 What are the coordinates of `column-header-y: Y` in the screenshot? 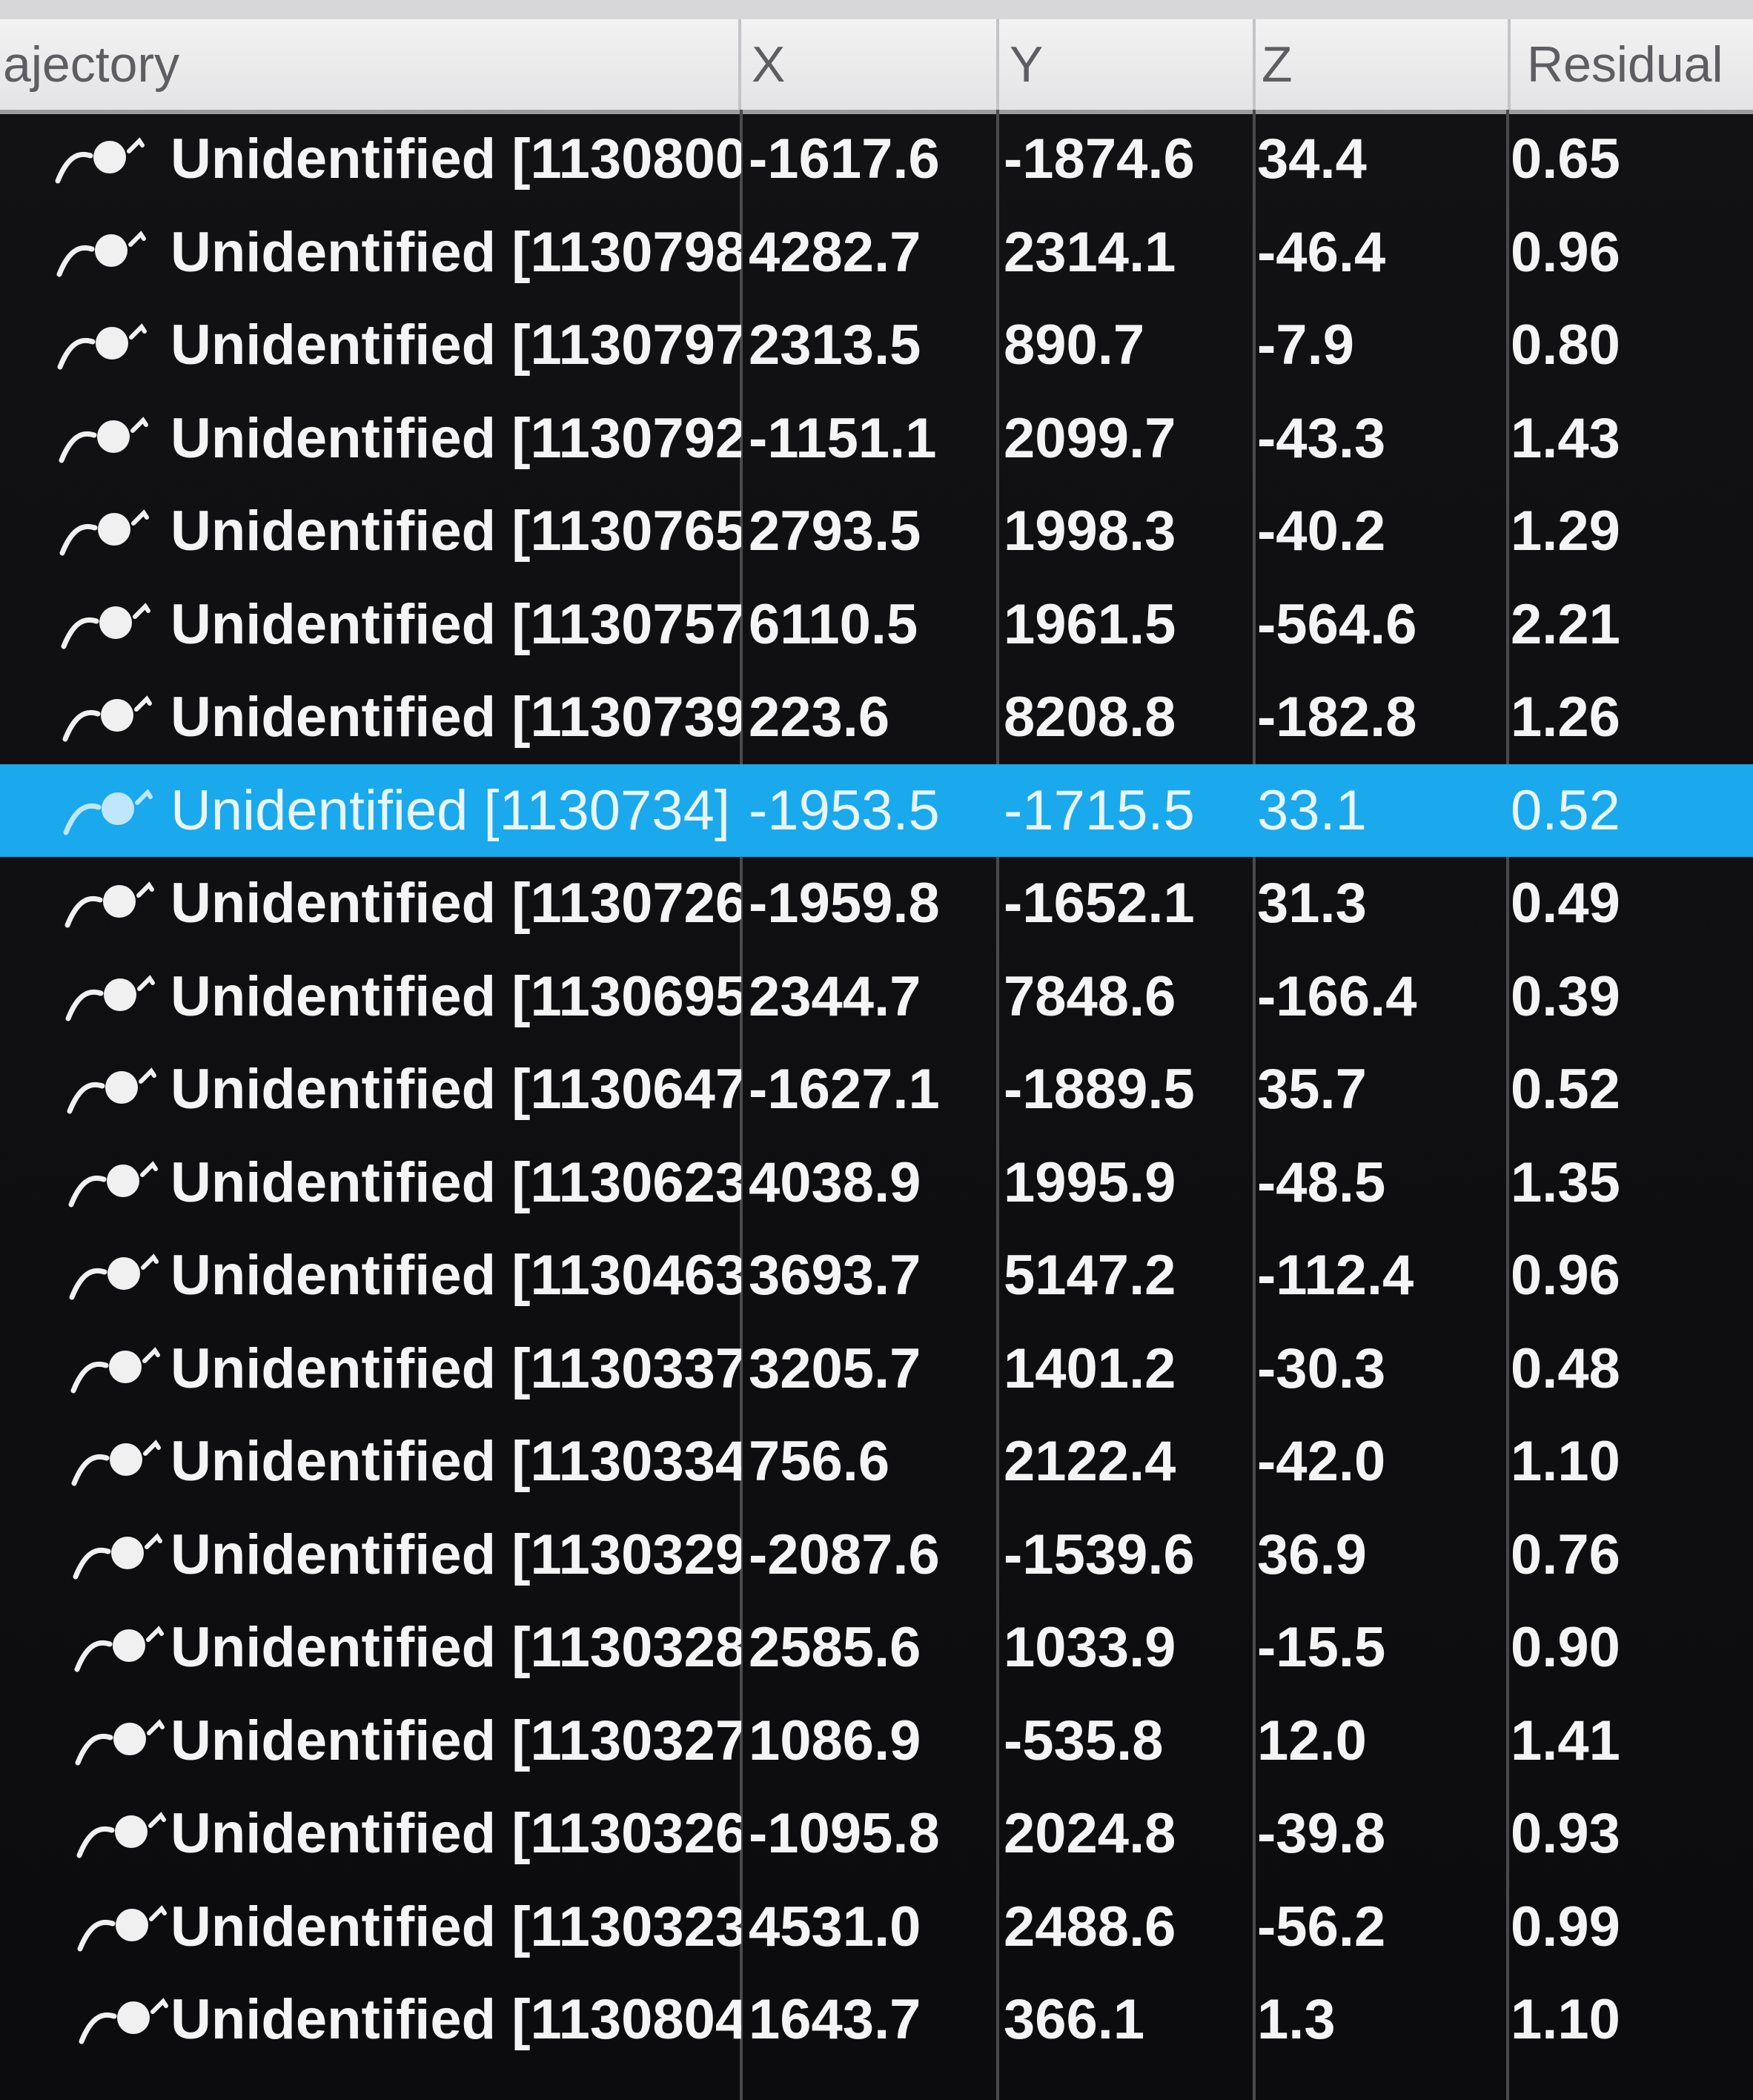 It's located at (1132, 64).